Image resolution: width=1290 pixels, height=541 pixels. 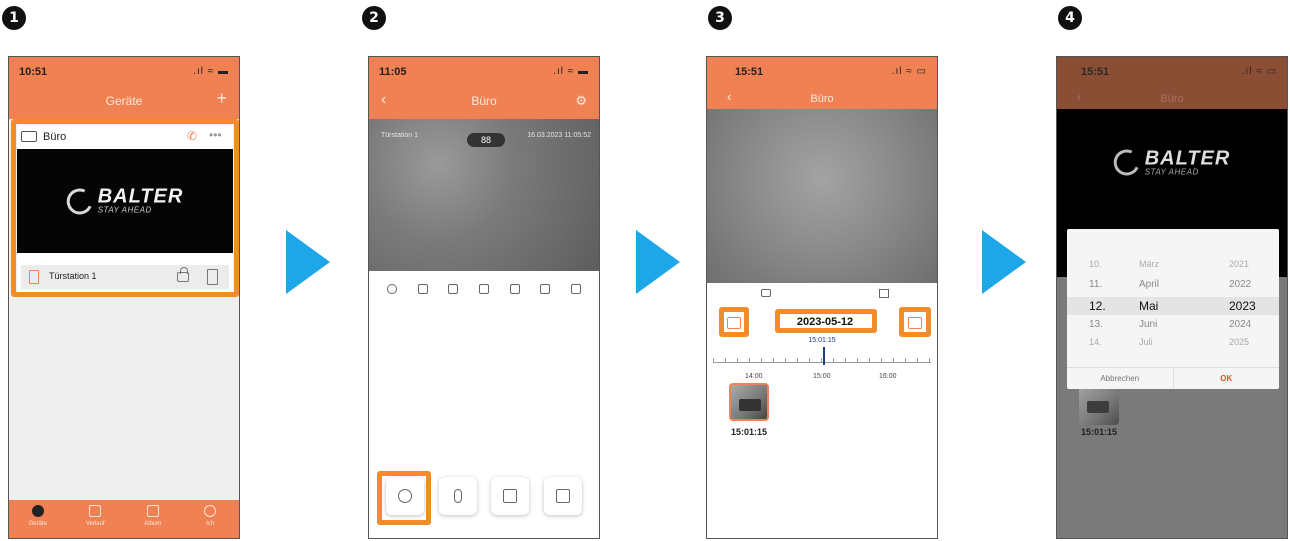 What do you see at coordinates (1173, 327) in the screenshot?
I see `picker-row: 13. Juni 2024` at bounding box center [1173, 327].